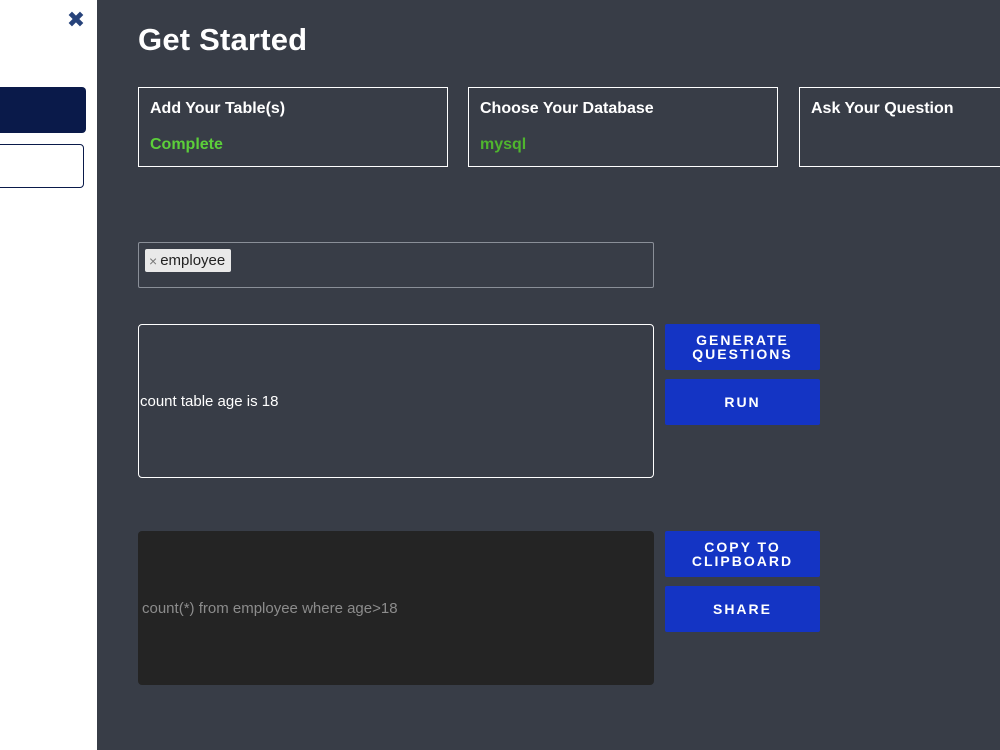  Describe the element at coordinates (742, 609) in the screenshot. I see `share-button: SHARE` at that location.